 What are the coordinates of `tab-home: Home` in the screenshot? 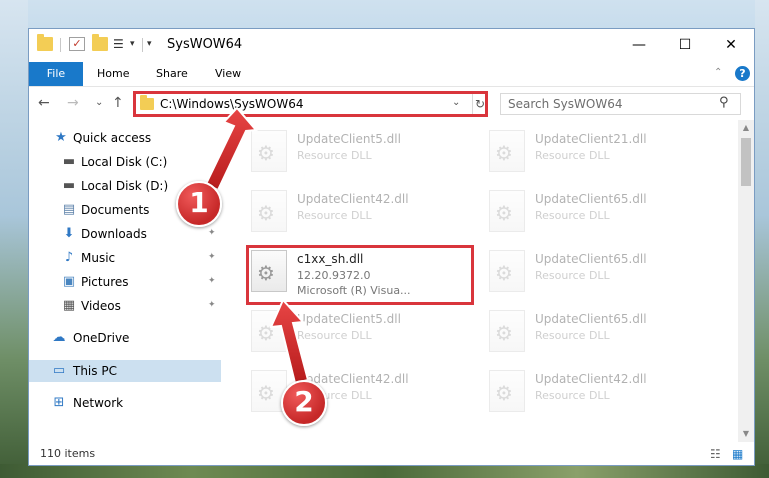 It's located at (113, 74).